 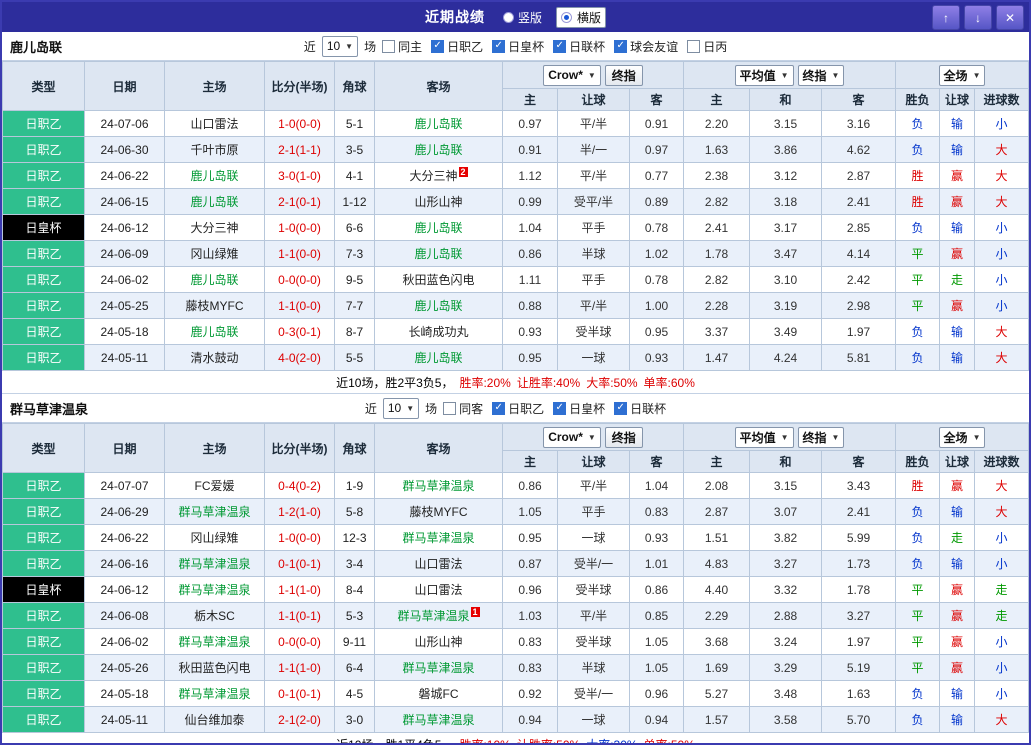 I want to click on team-name: FC爱媛, so click(x=215, y=486).